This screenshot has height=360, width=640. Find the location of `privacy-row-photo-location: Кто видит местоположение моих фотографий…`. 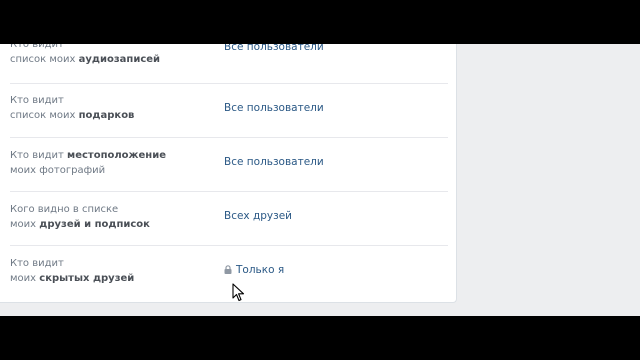

privacy-row-photo-location: Кто видит местоположение моих фотографий… is located at coordinates (228, 175).